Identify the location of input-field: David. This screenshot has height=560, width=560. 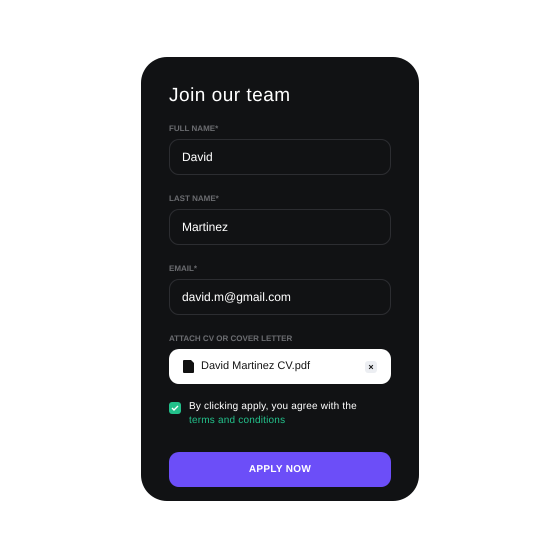
(280, 157).